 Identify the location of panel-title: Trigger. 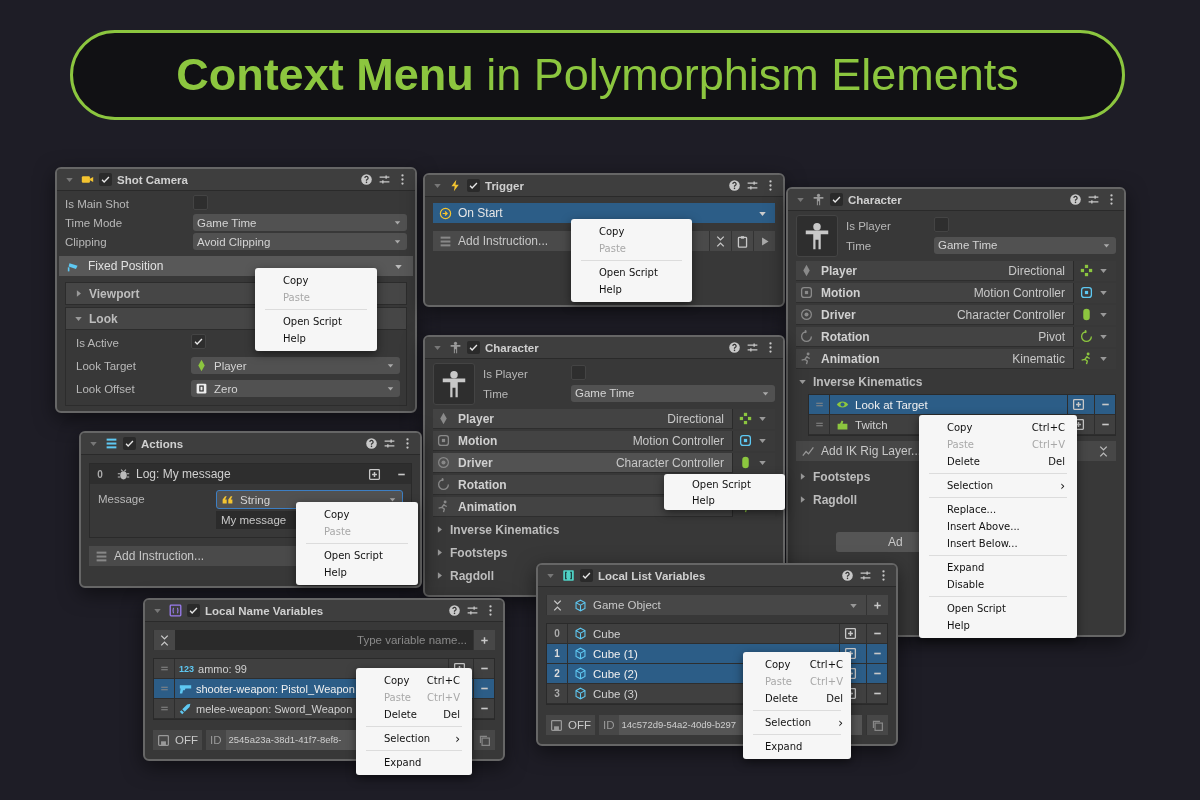
(504, 185).